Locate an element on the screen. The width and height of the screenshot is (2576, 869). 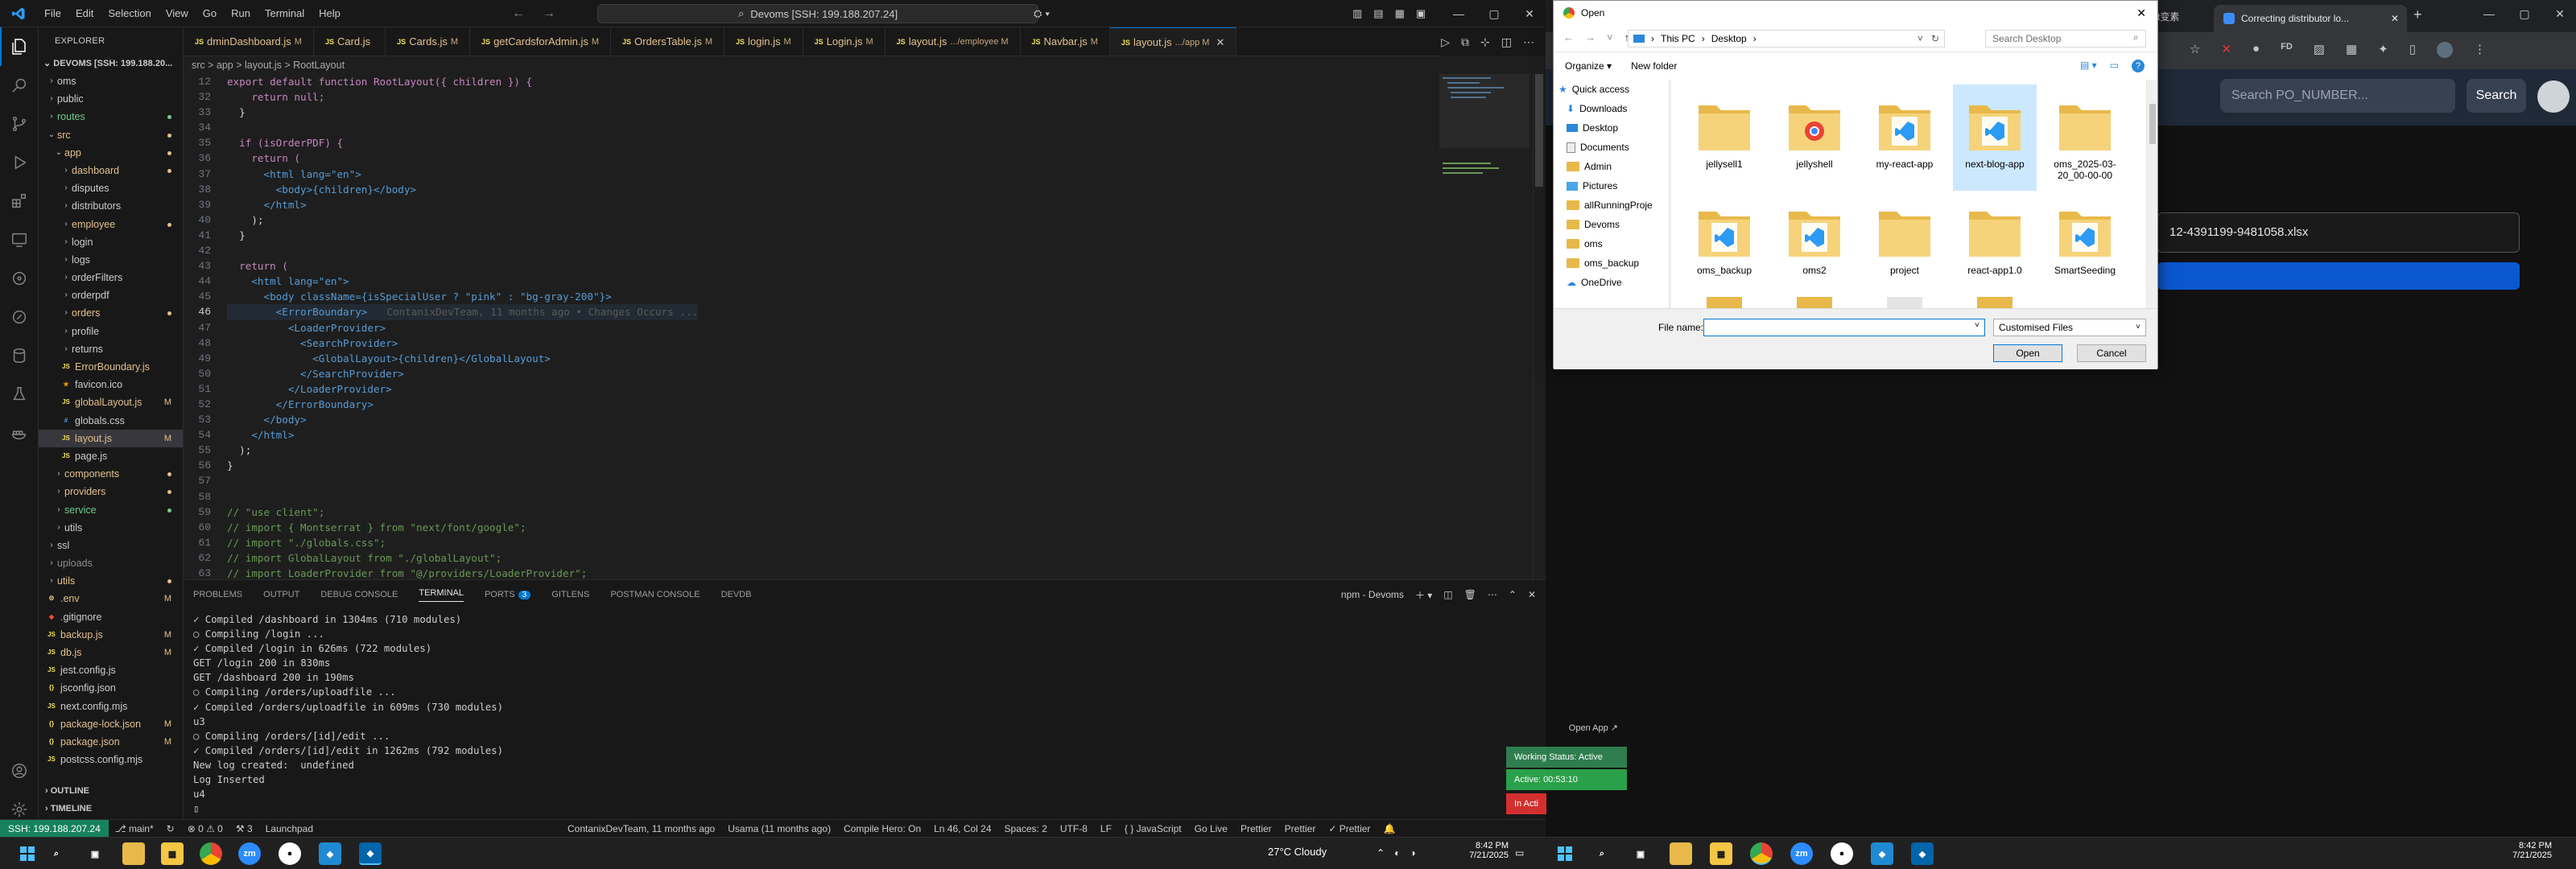
nav-pane-item: ★ Quick access is located at coordinates (1611, 89).